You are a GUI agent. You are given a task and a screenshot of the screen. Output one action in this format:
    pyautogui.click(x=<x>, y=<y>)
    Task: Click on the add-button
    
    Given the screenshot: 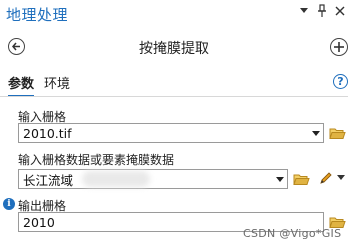 What is the action you would take?
    pyautogui.click(x=339, y=47)
    